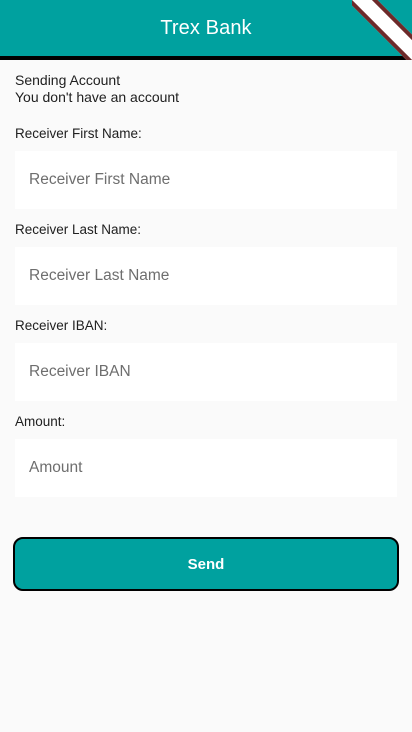 The image size is (412, 732). I want to click on first-name-label: Receiver First Name:, so click(78, 133).